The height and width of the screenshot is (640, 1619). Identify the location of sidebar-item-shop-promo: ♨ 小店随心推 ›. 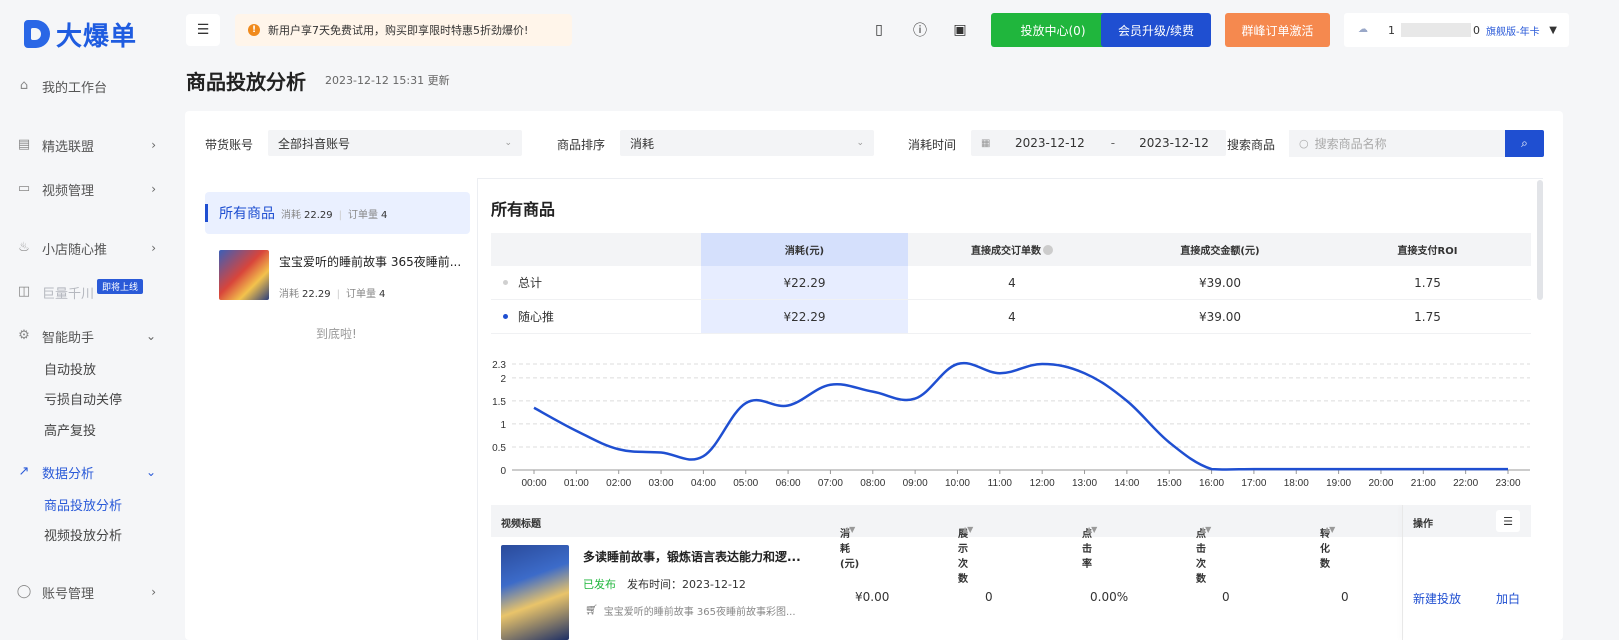
(86, 248).